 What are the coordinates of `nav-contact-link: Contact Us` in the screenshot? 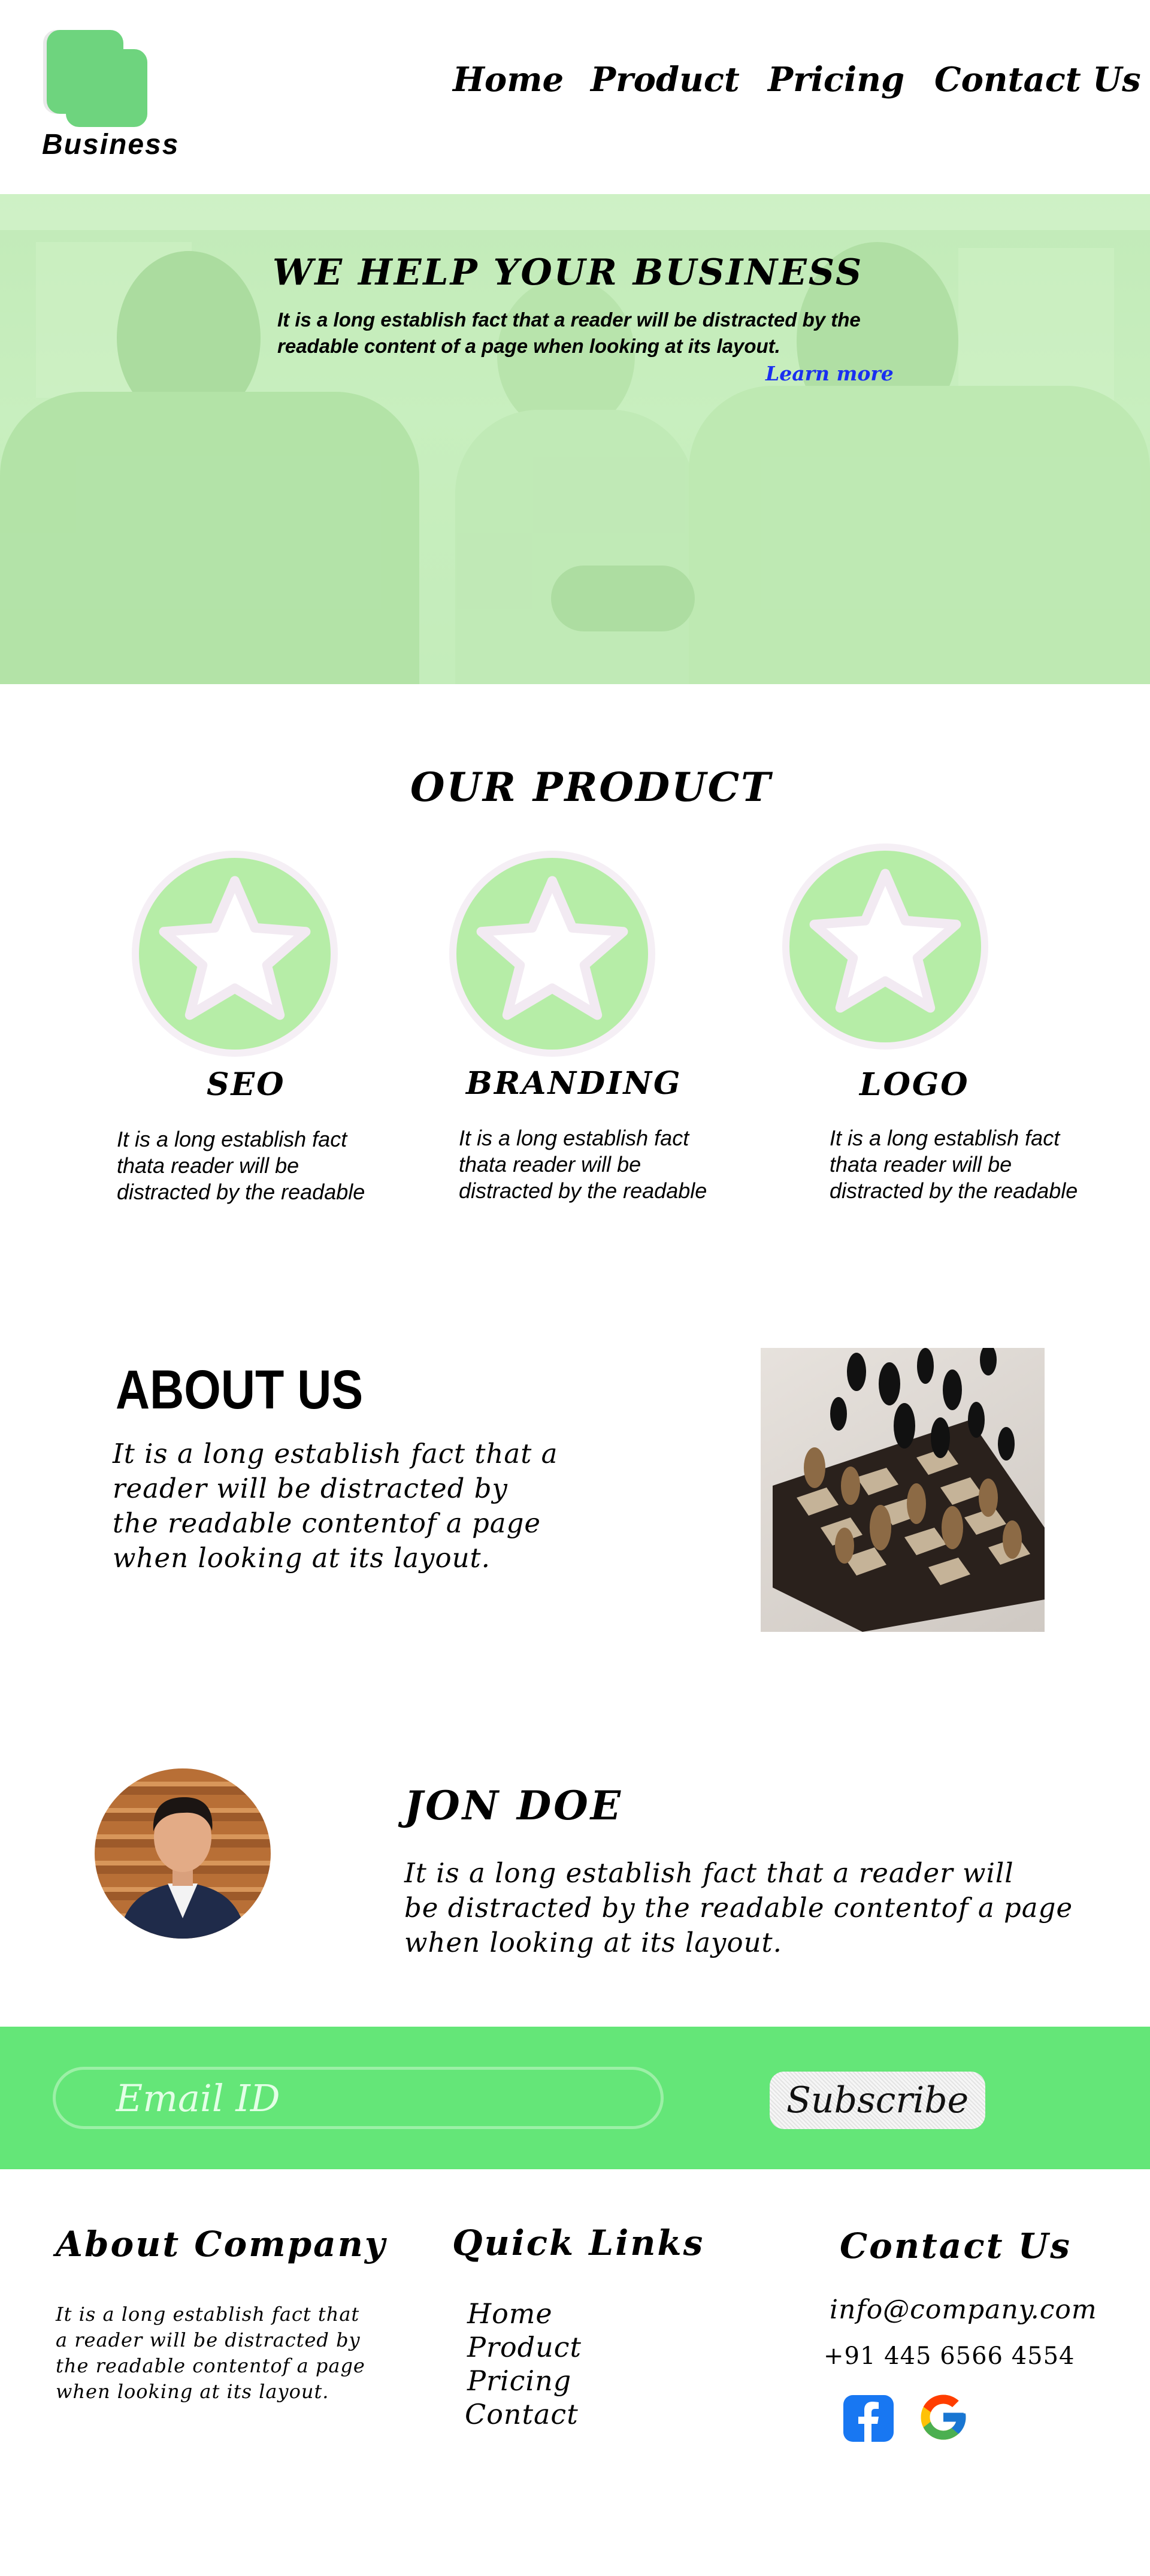 It's located at (1037, 79).